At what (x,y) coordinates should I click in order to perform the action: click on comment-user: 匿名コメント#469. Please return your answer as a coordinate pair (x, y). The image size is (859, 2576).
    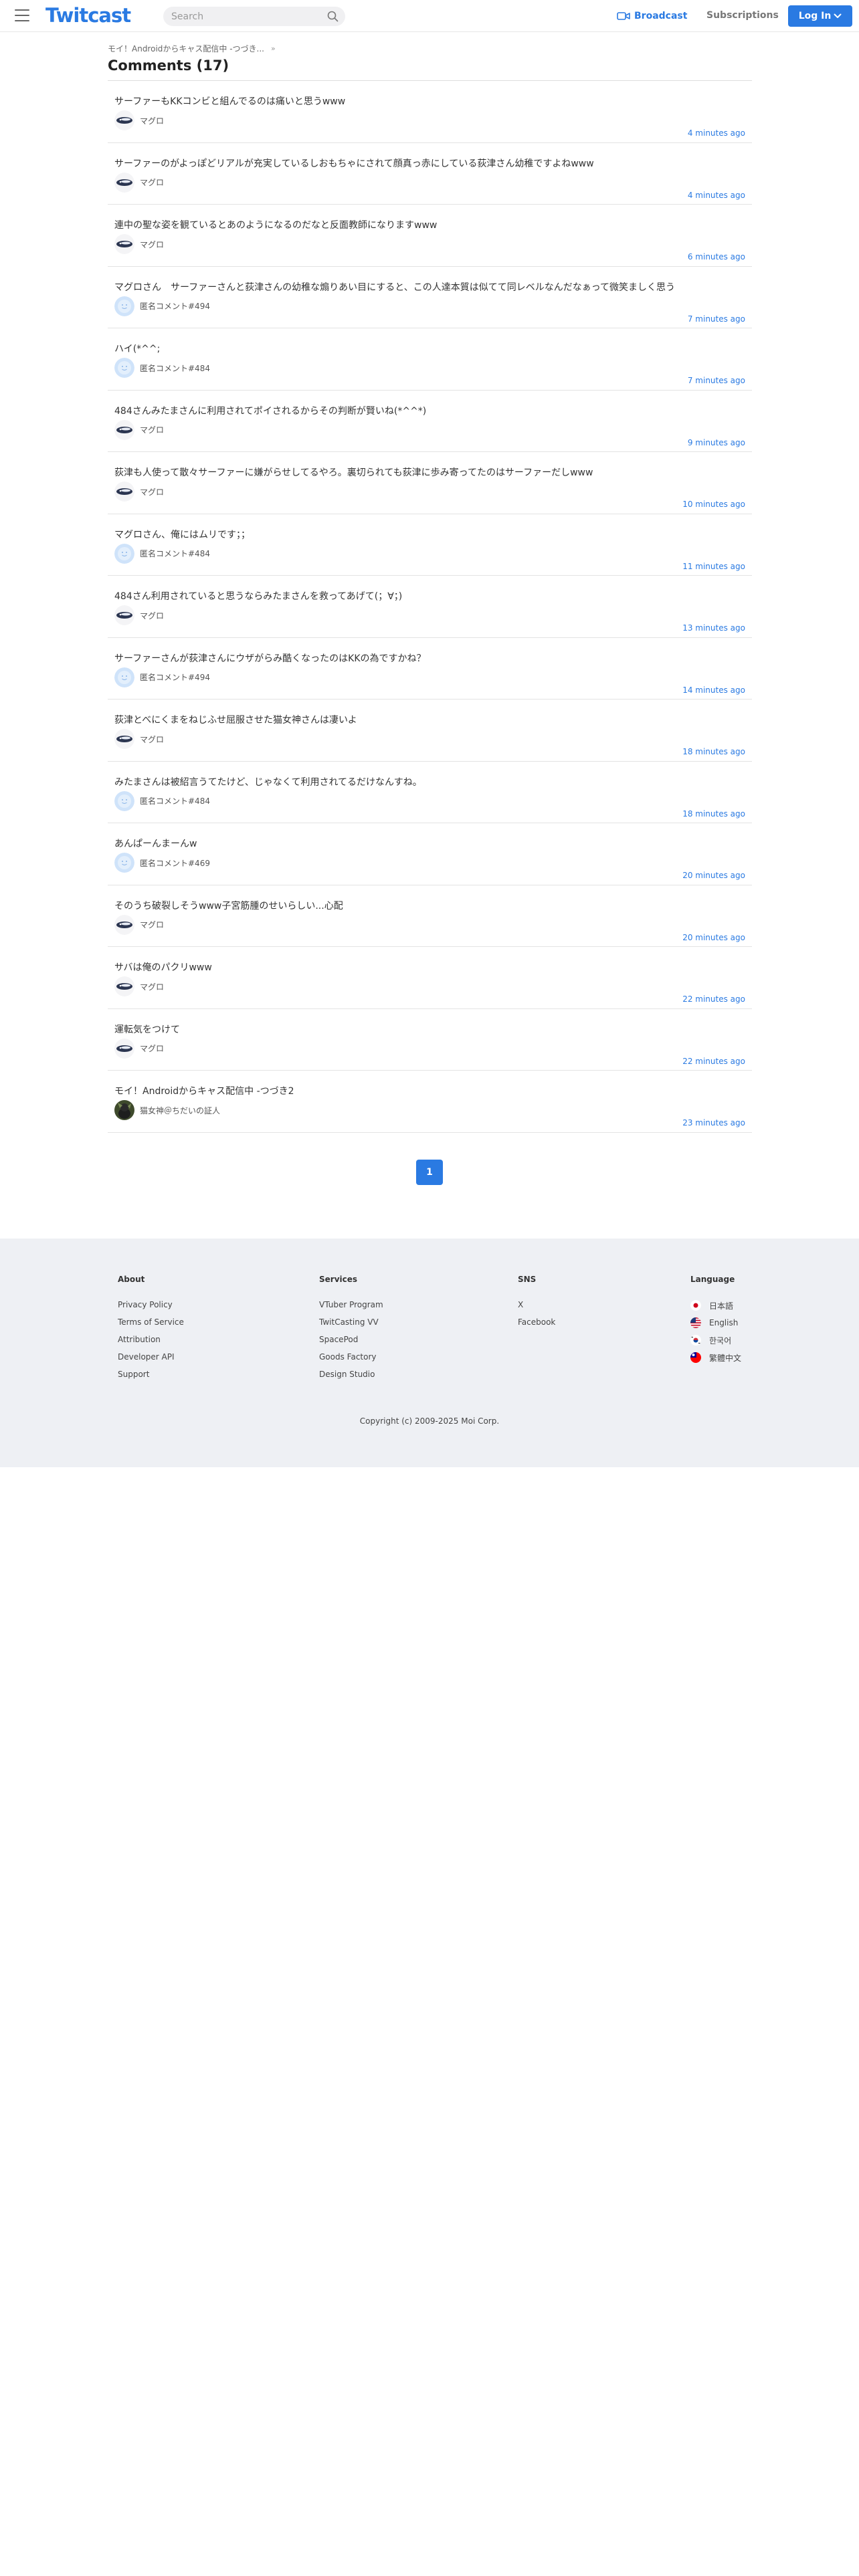
    Looking at the image, I should click on (162, 863).